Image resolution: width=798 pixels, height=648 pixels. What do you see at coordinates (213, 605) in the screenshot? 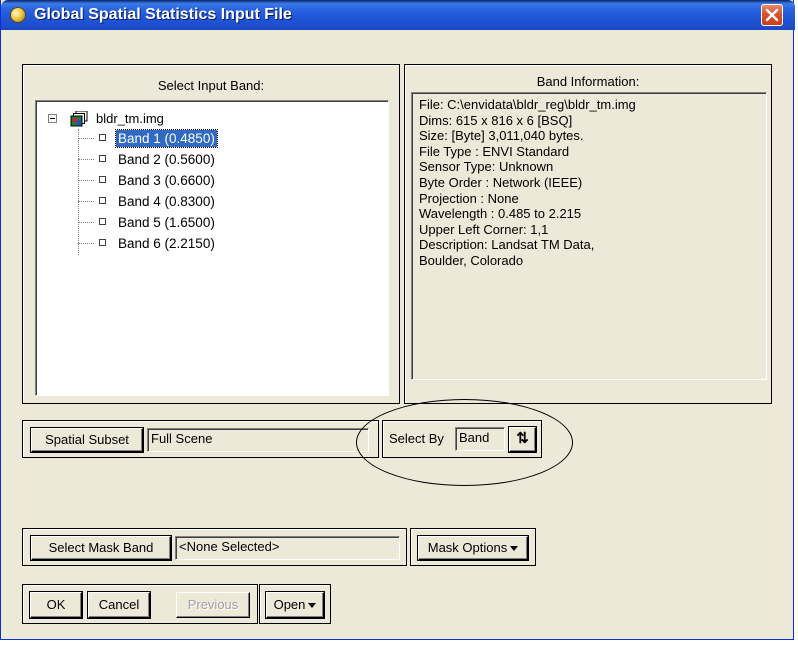
I see `previous-button: Previous` at bounding box center [213, 605].